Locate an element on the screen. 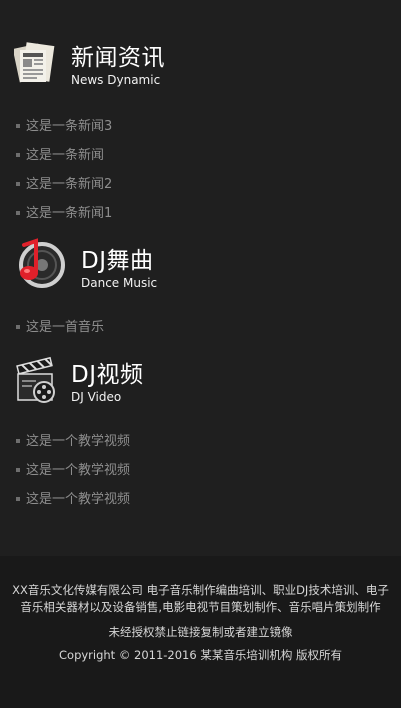  list-item-label: 这是一条新闻1 is located at coordinates (69, 213).